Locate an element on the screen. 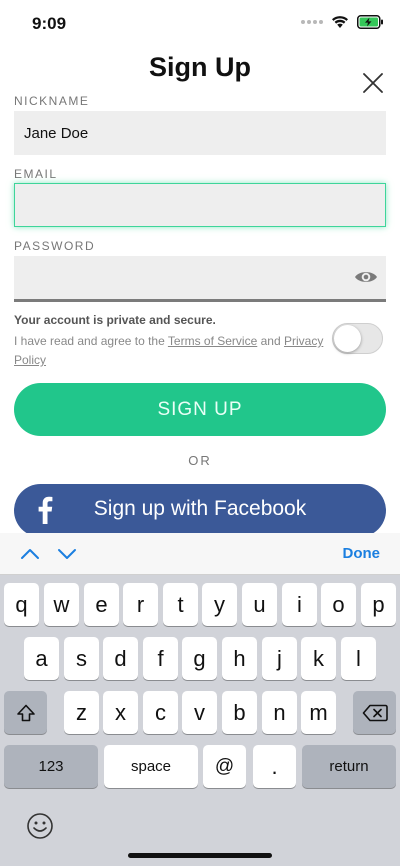 This screenshot has height=866, width=400. nickname-field-container is located at coordinates (200, 133).